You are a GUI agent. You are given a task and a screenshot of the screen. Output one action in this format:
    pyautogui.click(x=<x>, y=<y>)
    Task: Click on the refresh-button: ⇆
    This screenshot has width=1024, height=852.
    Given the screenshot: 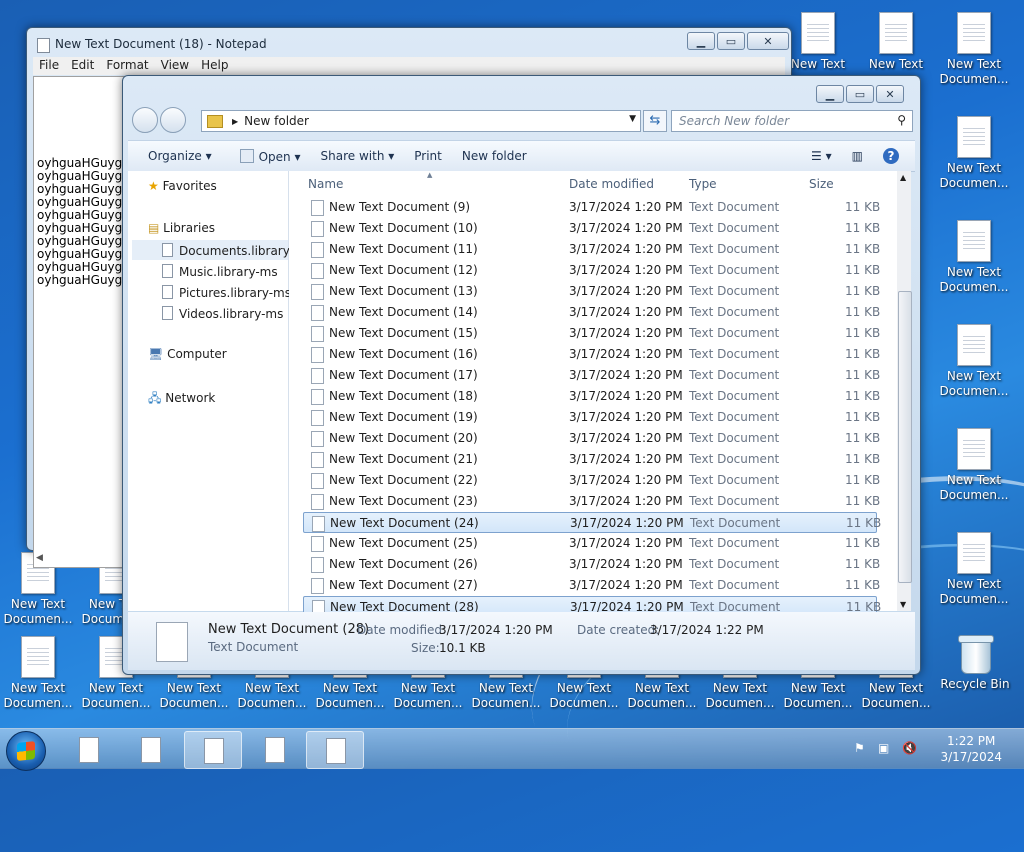 What is the action you would take?
    pyautogui.click(x=655, y=121)
    